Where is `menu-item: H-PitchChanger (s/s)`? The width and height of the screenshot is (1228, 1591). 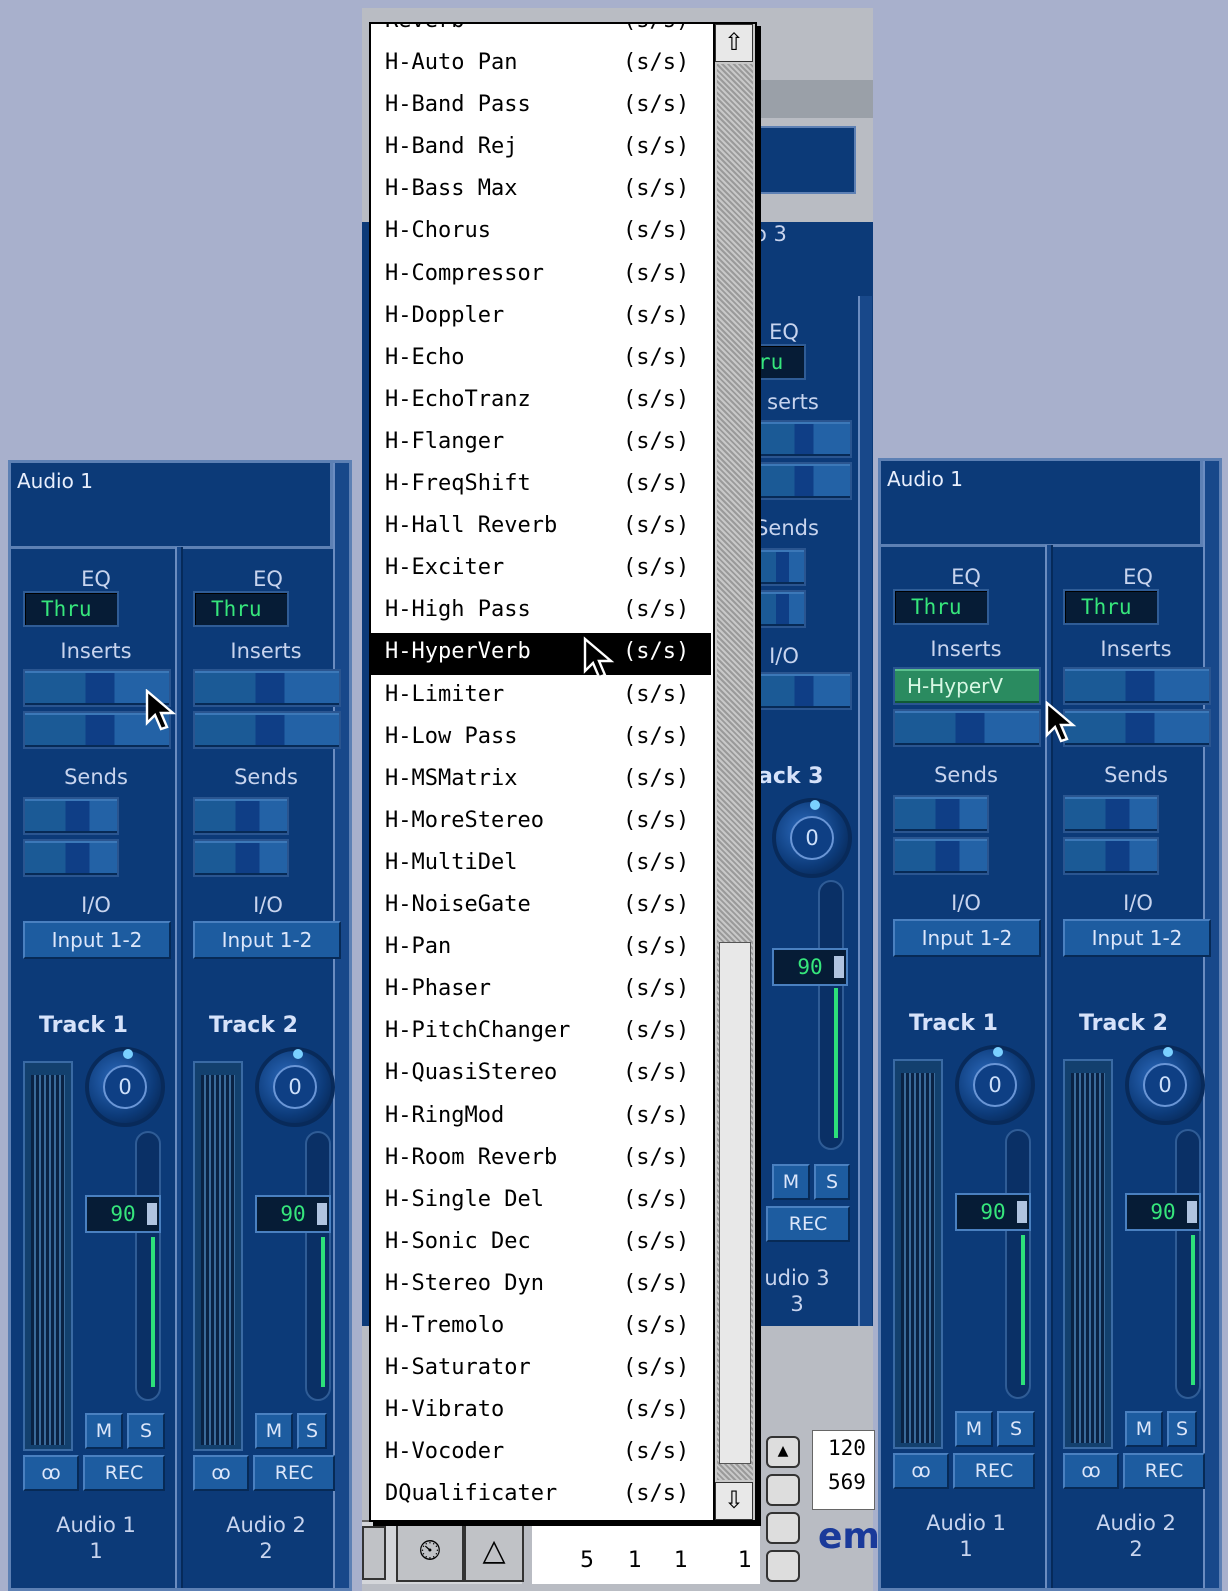
menu-item: H-PitchChanger (s/s) is located at coordinates (541, 1033).